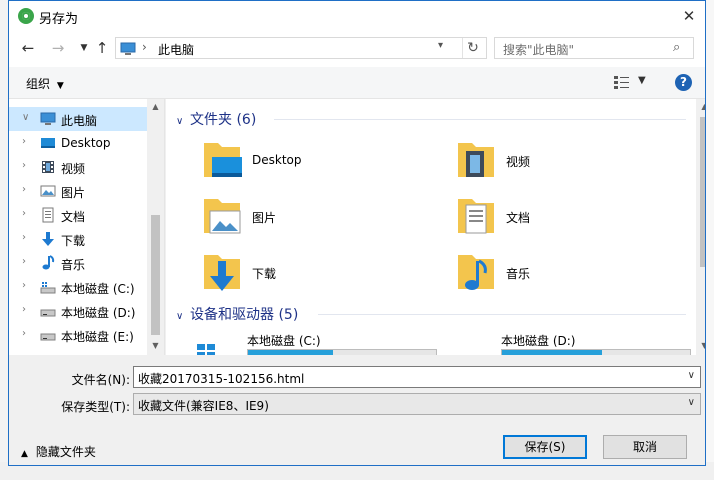 This screenshot has height=480, width=714. I want to click on chevron-up-icon: ▲, so click(24, 454).